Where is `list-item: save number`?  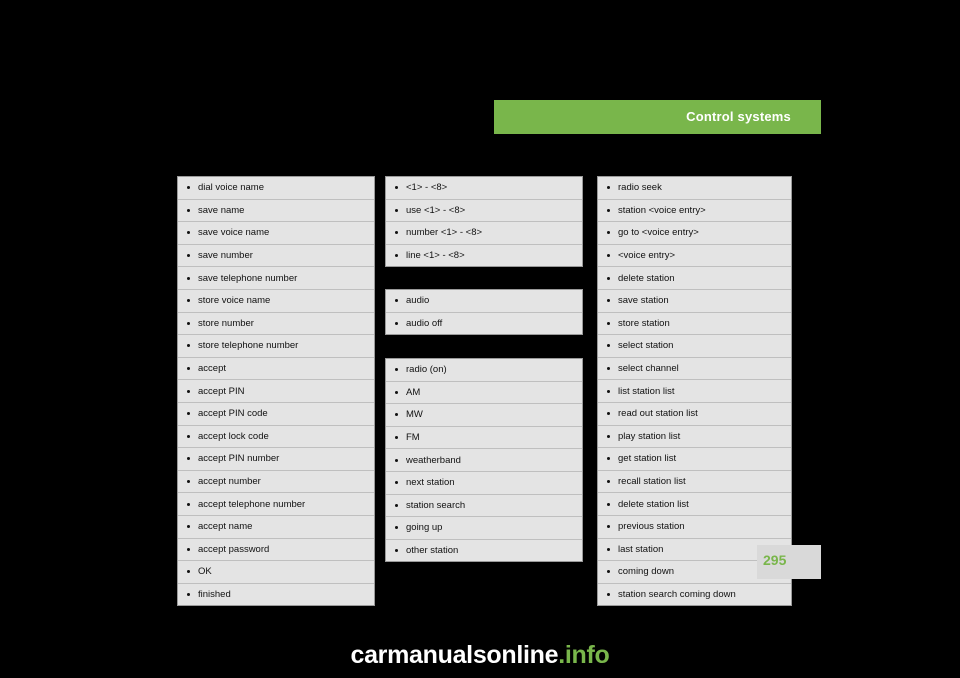 list-item: save number is located at coordinates (276, 256).